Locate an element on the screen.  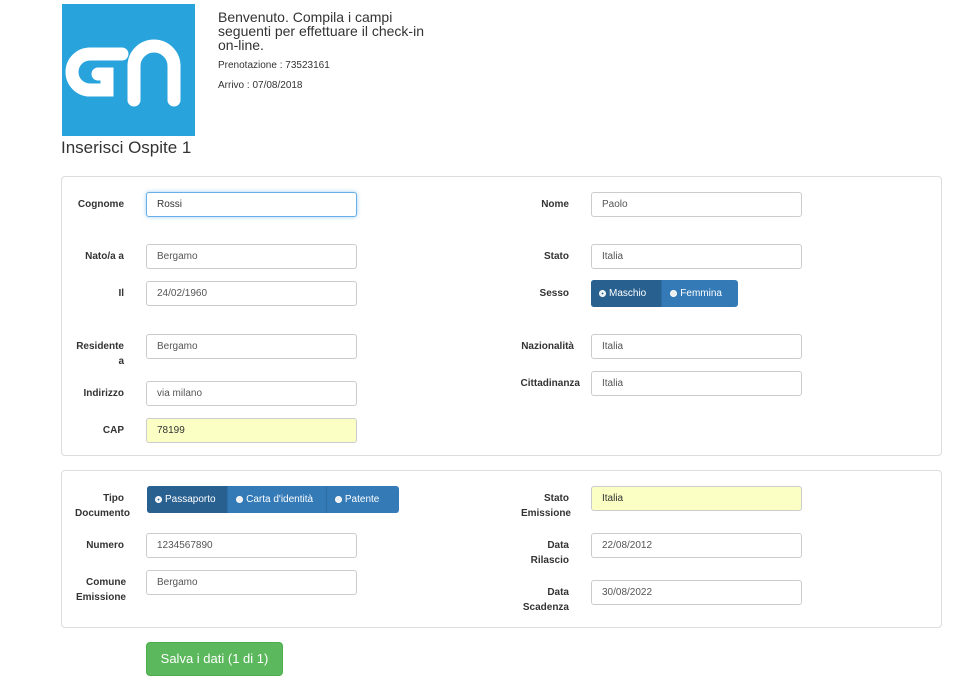
stato-label: Stato is located at coordinates (556, 256).